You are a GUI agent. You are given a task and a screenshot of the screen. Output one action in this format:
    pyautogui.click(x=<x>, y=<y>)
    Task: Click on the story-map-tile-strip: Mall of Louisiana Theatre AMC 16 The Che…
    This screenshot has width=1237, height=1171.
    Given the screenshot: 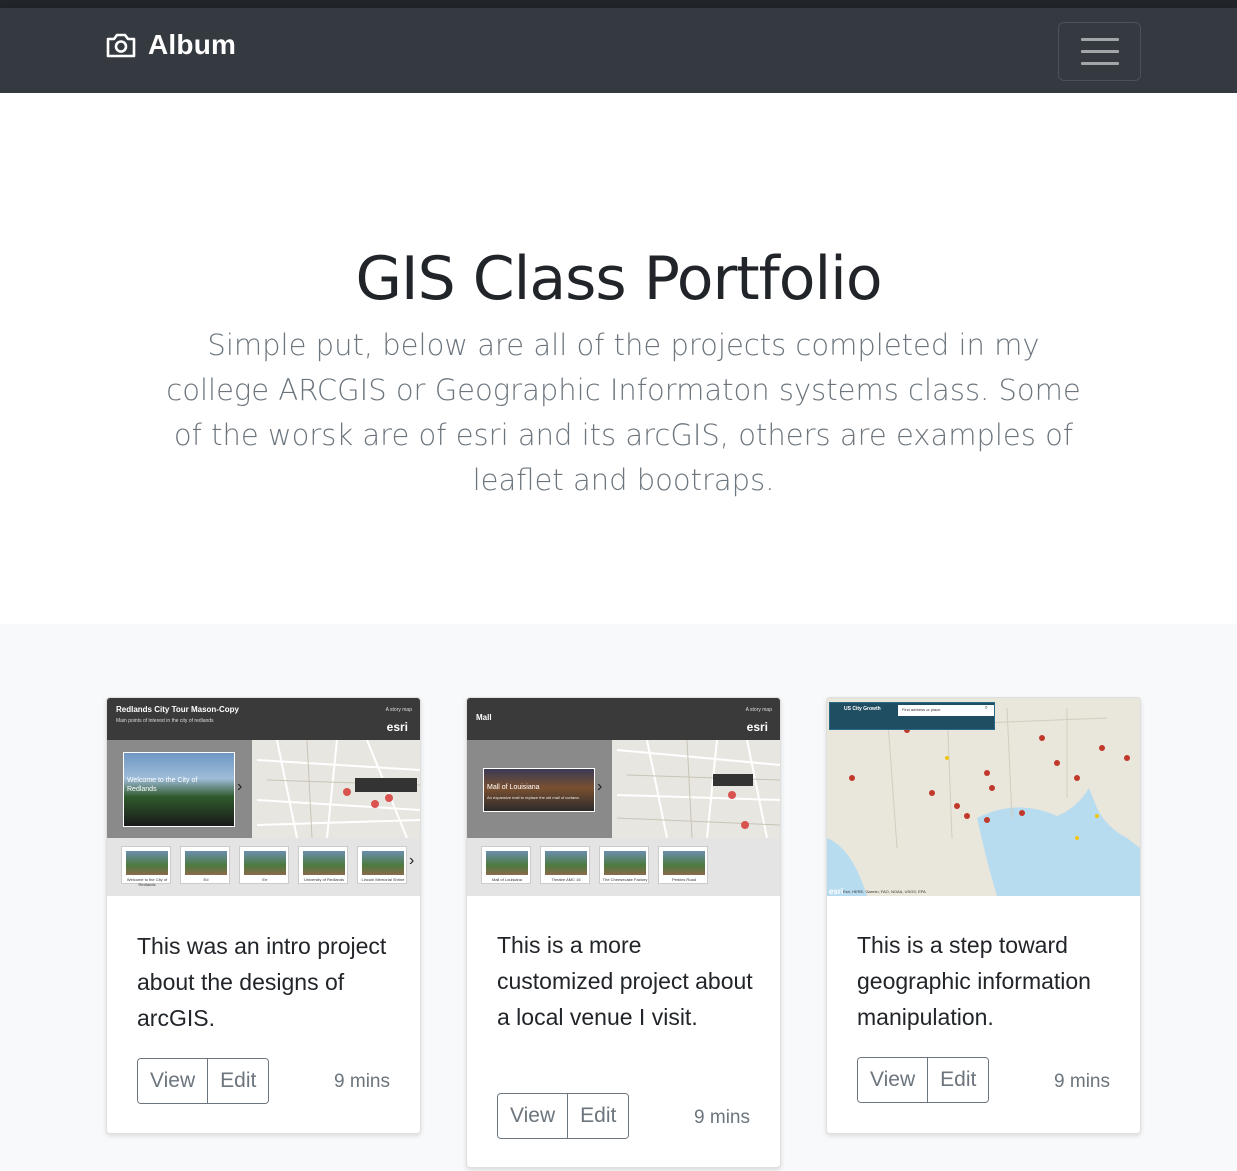 What is the action you would take?
    pyautogui.click(x=623, y=867)
    